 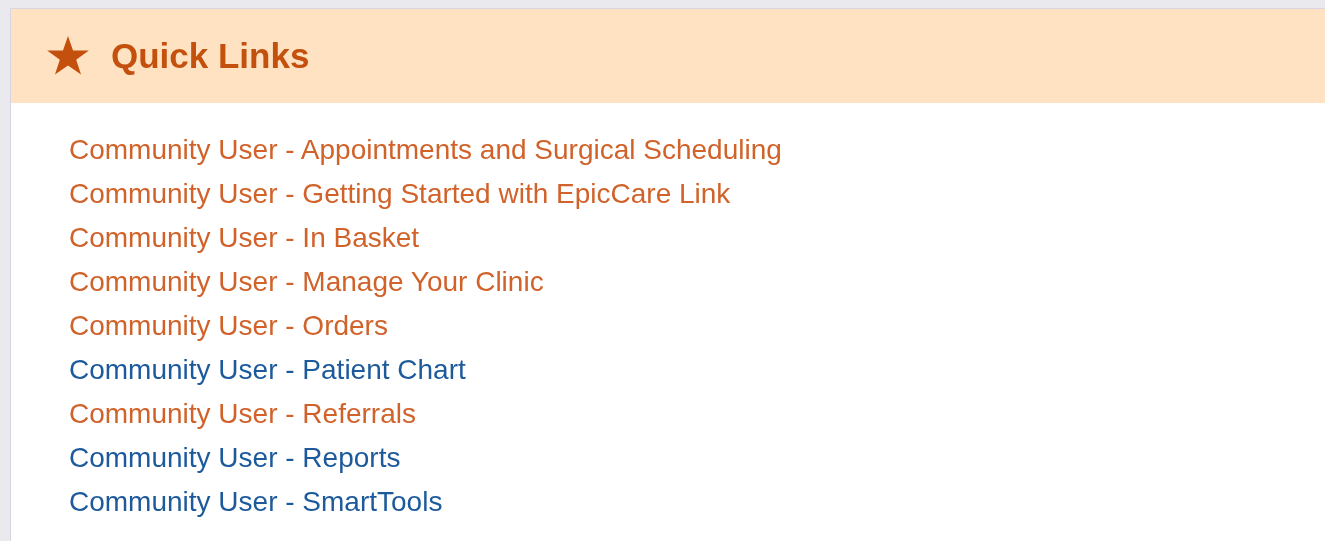 What do you see at coordinates (210, 56) in the screenshot?
I see `panel-title: Quick Links` at bounding box center [210, 56].